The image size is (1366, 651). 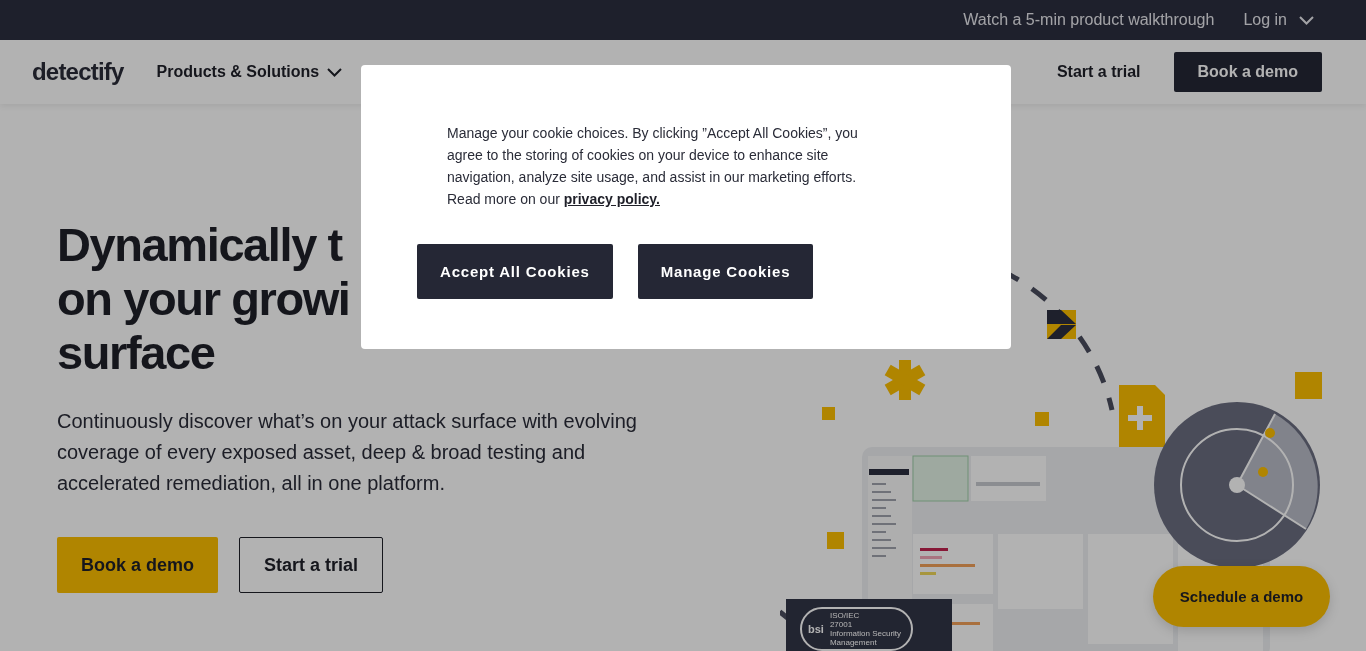 I want to click on nav-item: Products & Solutions, so click(x=249, y=72).